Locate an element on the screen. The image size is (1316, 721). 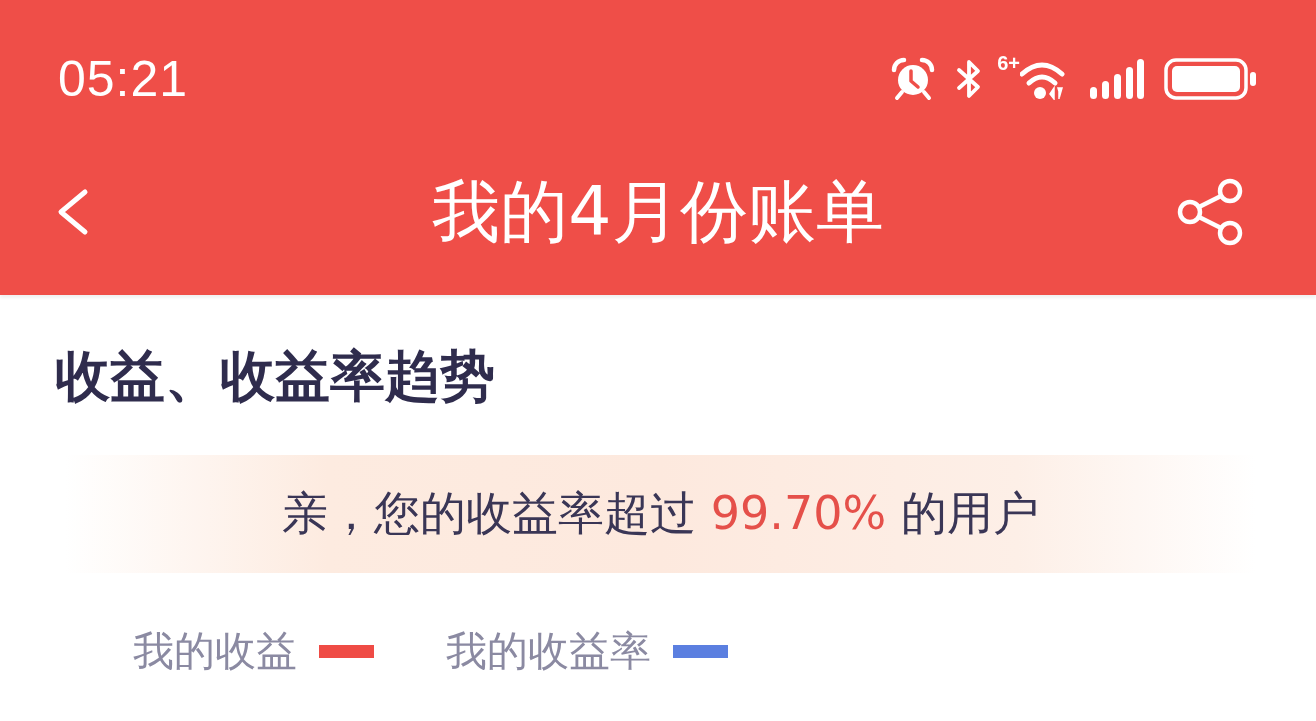
legend-label: 我的收益率 is located at coordinates (548, 651).